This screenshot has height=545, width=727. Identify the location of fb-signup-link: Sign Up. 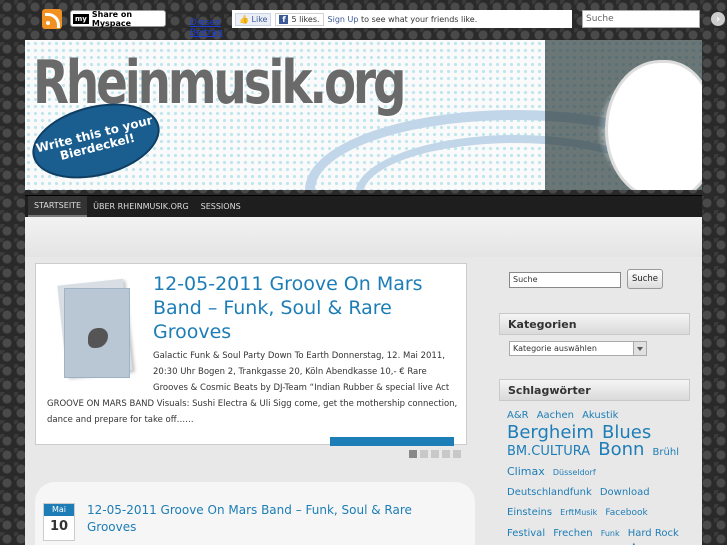
(343, 19).